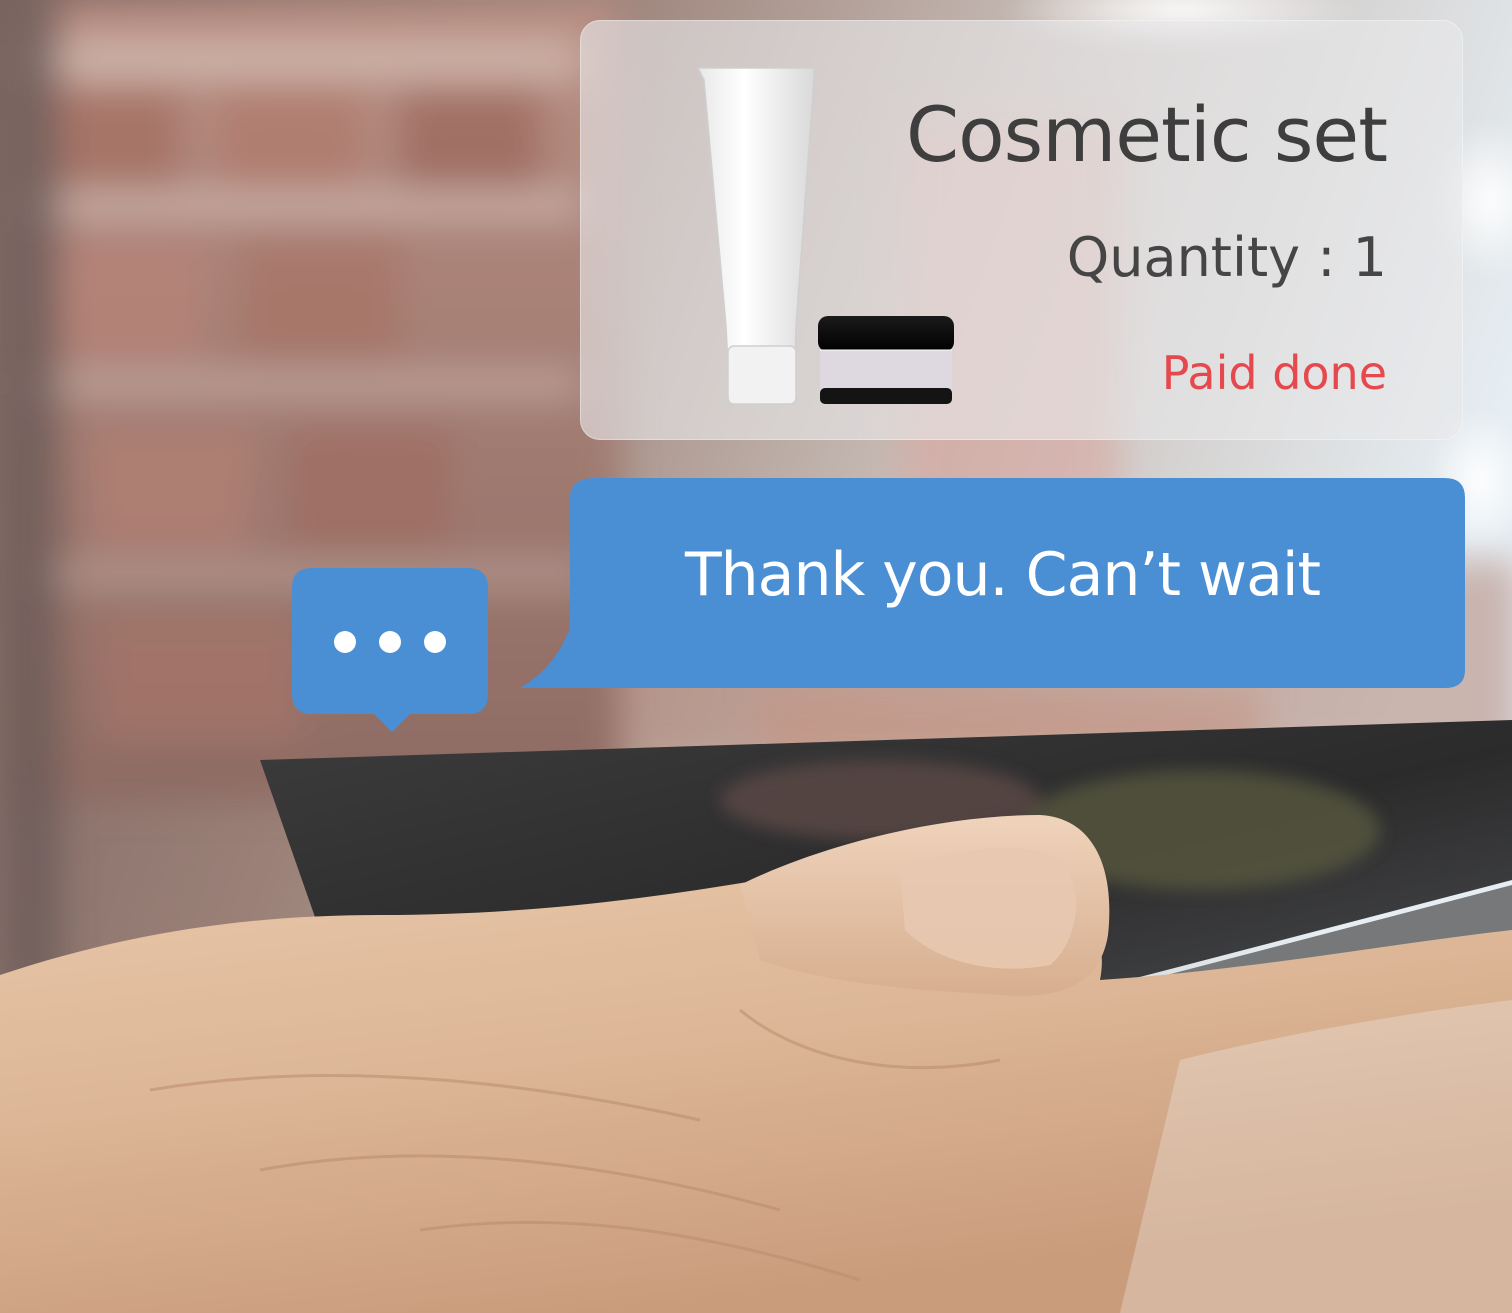 The height and width of the screenshot is (1313, 1512). Describe the element at coordinates (1226, 257) in the screenshot. I see `product-quantity: Quantity : 1` at that location.